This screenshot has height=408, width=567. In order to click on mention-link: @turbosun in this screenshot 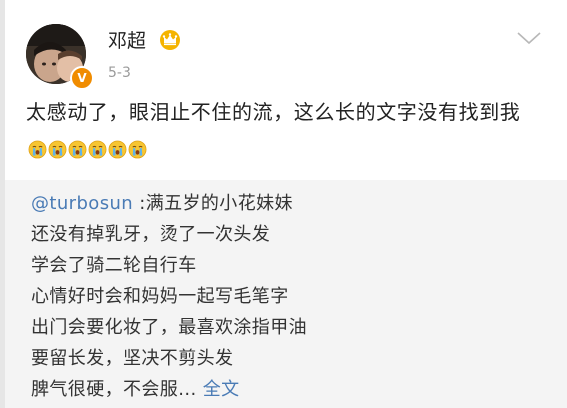, I will do `click(82, 203)`.